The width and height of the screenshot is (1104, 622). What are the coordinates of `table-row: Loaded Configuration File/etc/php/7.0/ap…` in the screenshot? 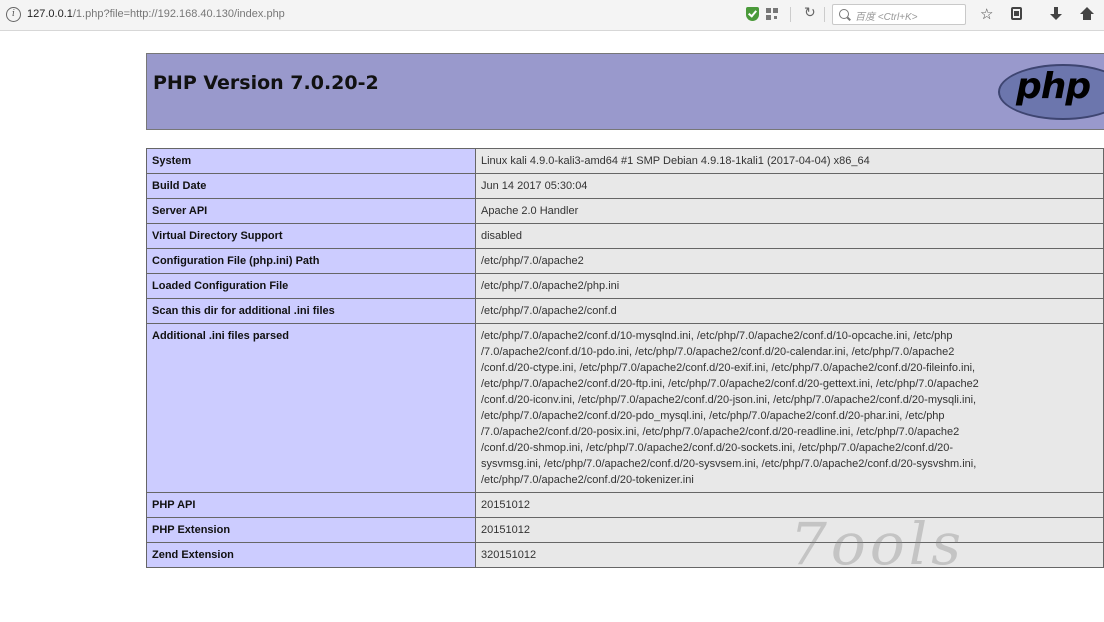 It's located at (625, 286).